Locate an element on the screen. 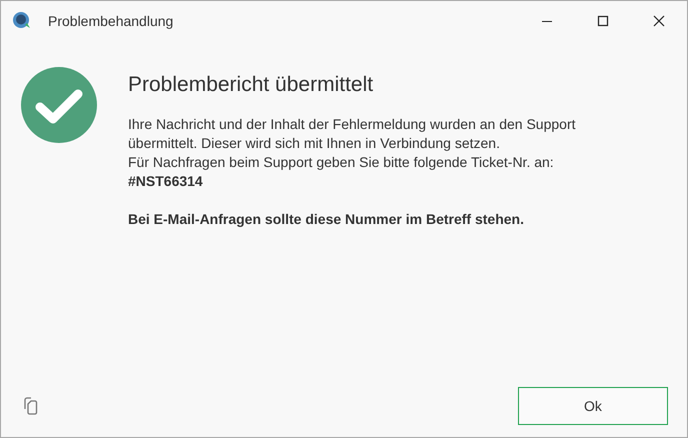 This screenshot has width=688, height=438. app-logo-icon is located at coordinates (22, 21).